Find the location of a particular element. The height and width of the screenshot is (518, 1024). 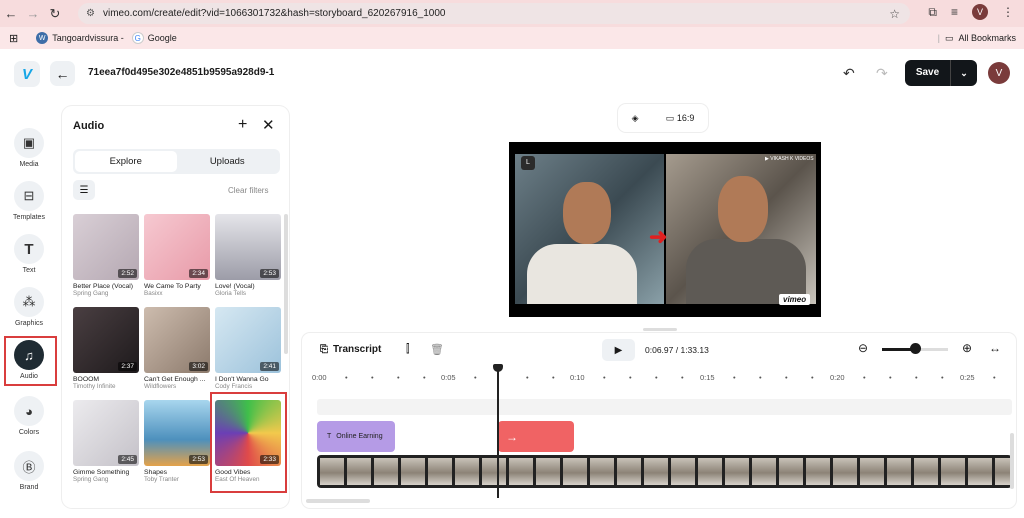

timeline-scrollbar is located at coordinates (338, 501).